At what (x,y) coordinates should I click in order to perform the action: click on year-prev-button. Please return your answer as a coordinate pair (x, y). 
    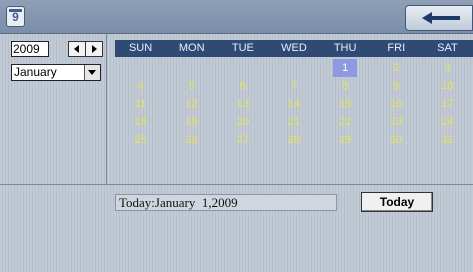
    Looking at the image, I should click on (77, 49).